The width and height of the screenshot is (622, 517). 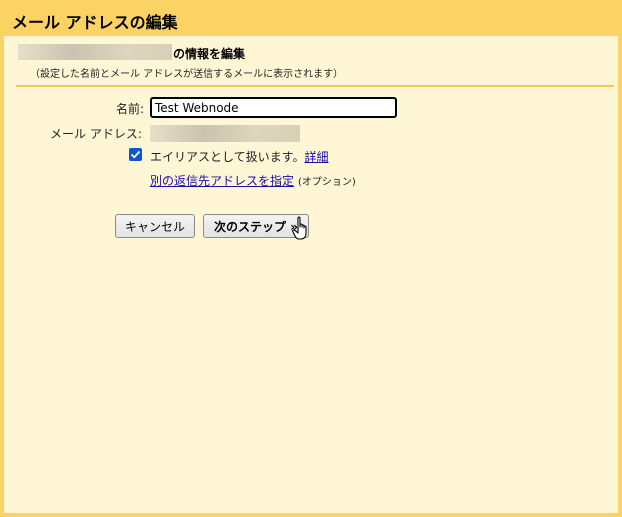 I want to click on alias-checkbox, so click(x=135, y=154).